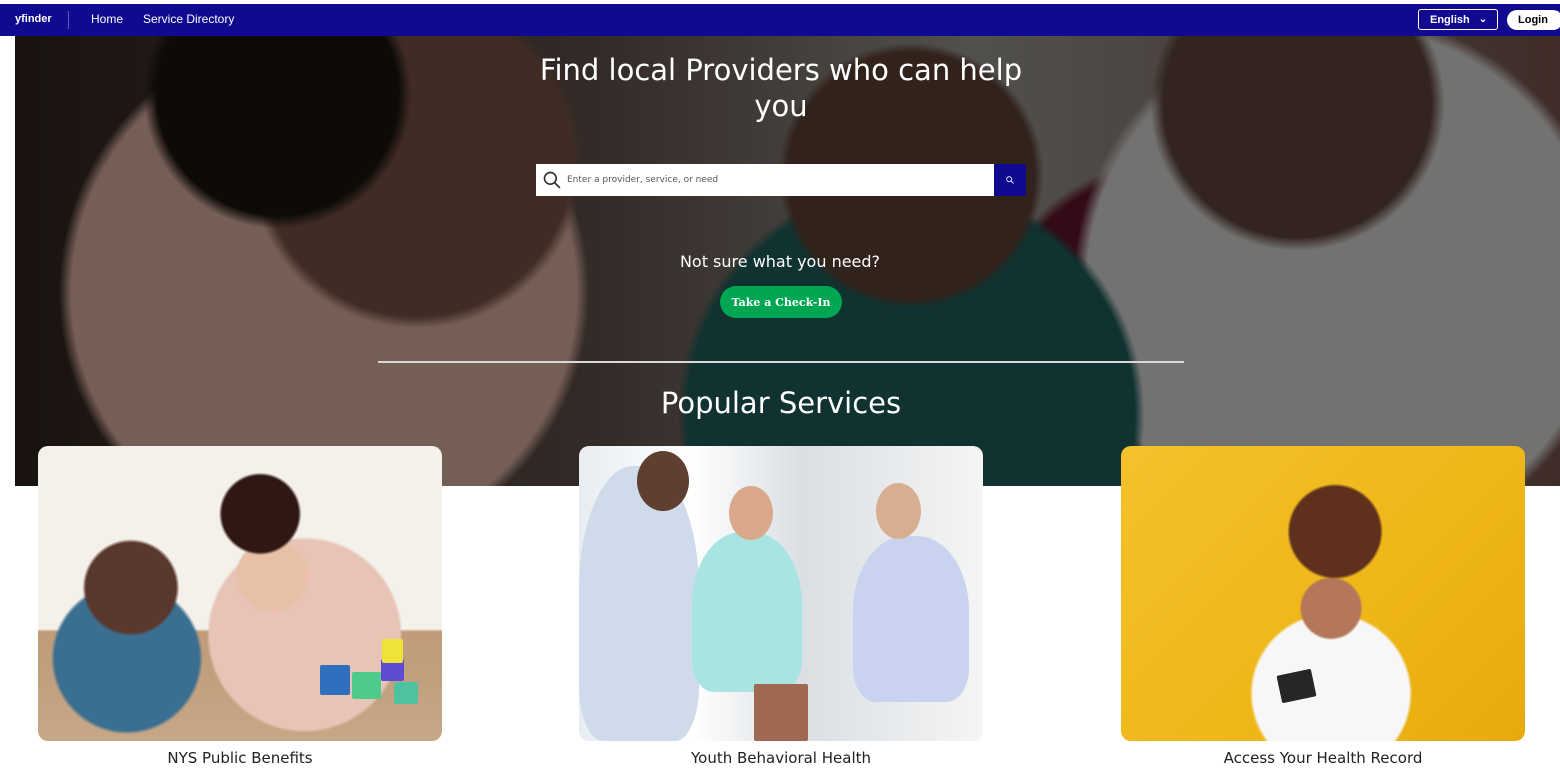  Describe the element at coordinates (107, 19) in the screenshot. I see `nav-home-link: Home` at that location.